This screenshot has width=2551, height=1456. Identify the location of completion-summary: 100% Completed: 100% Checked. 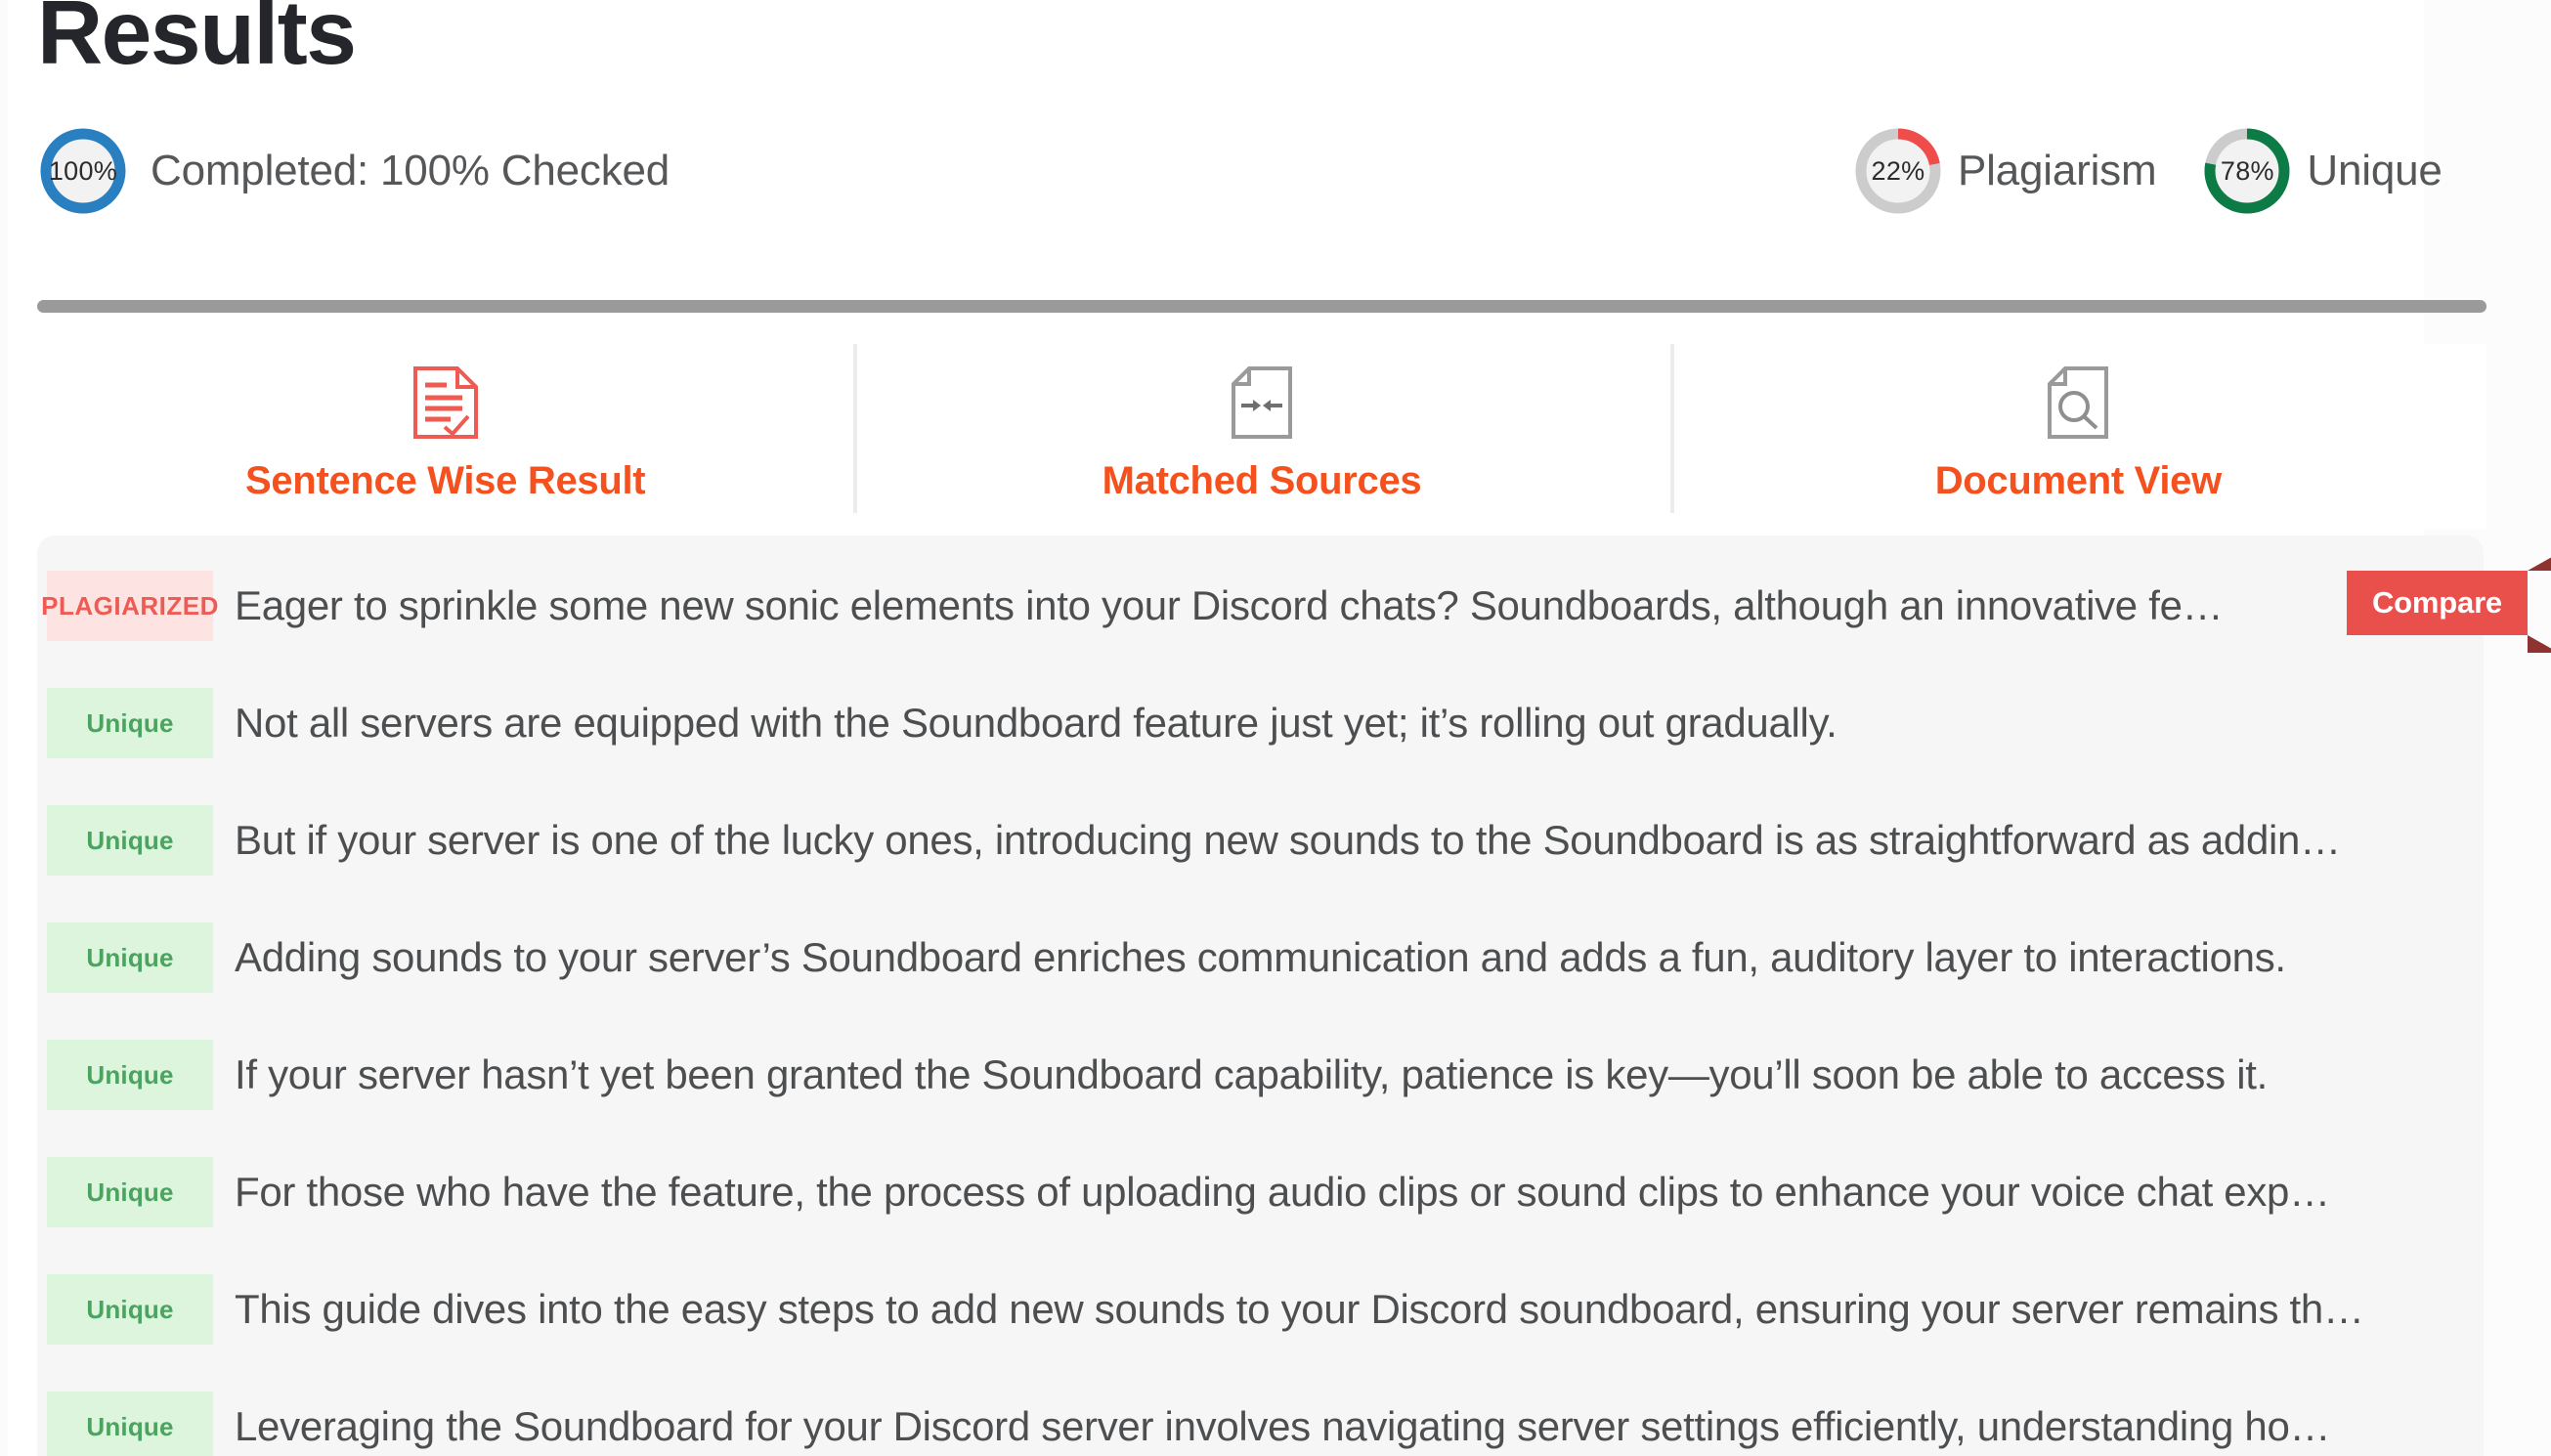
(354, 171).